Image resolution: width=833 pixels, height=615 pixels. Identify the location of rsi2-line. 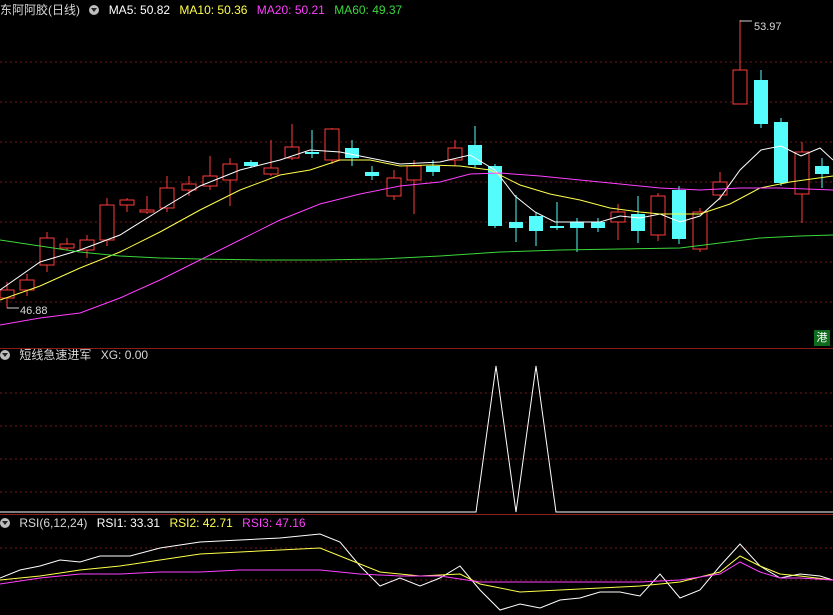
(416, 570).